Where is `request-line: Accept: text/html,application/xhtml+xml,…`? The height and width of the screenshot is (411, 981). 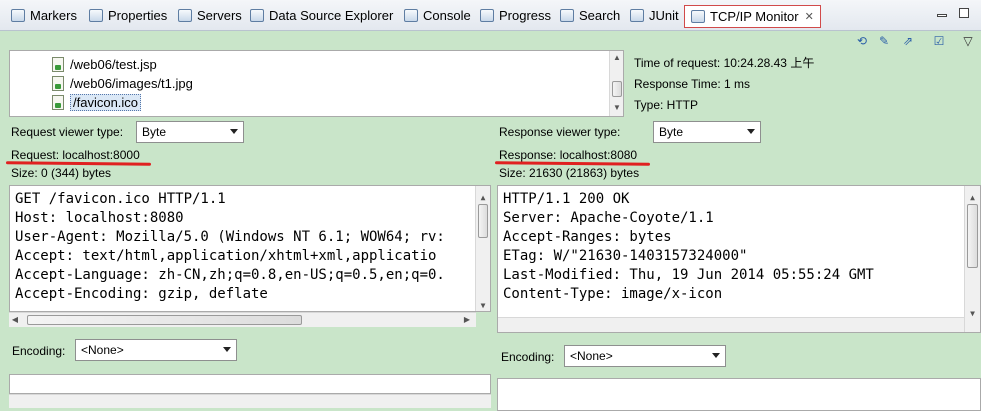 request-line: Accept: text/html,application/xhtml+xml,… is located at coordinates (226, 256).